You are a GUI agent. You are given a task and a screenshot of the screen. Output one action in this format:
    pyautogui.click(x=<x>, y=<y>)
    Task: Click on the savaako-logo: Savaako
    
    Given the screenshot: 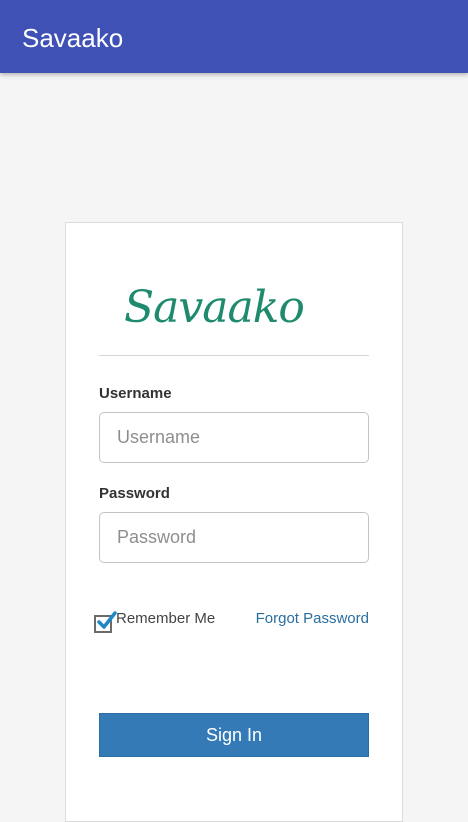 What is the action you would take?
    pyautogui.click(x=214, y=307)
    